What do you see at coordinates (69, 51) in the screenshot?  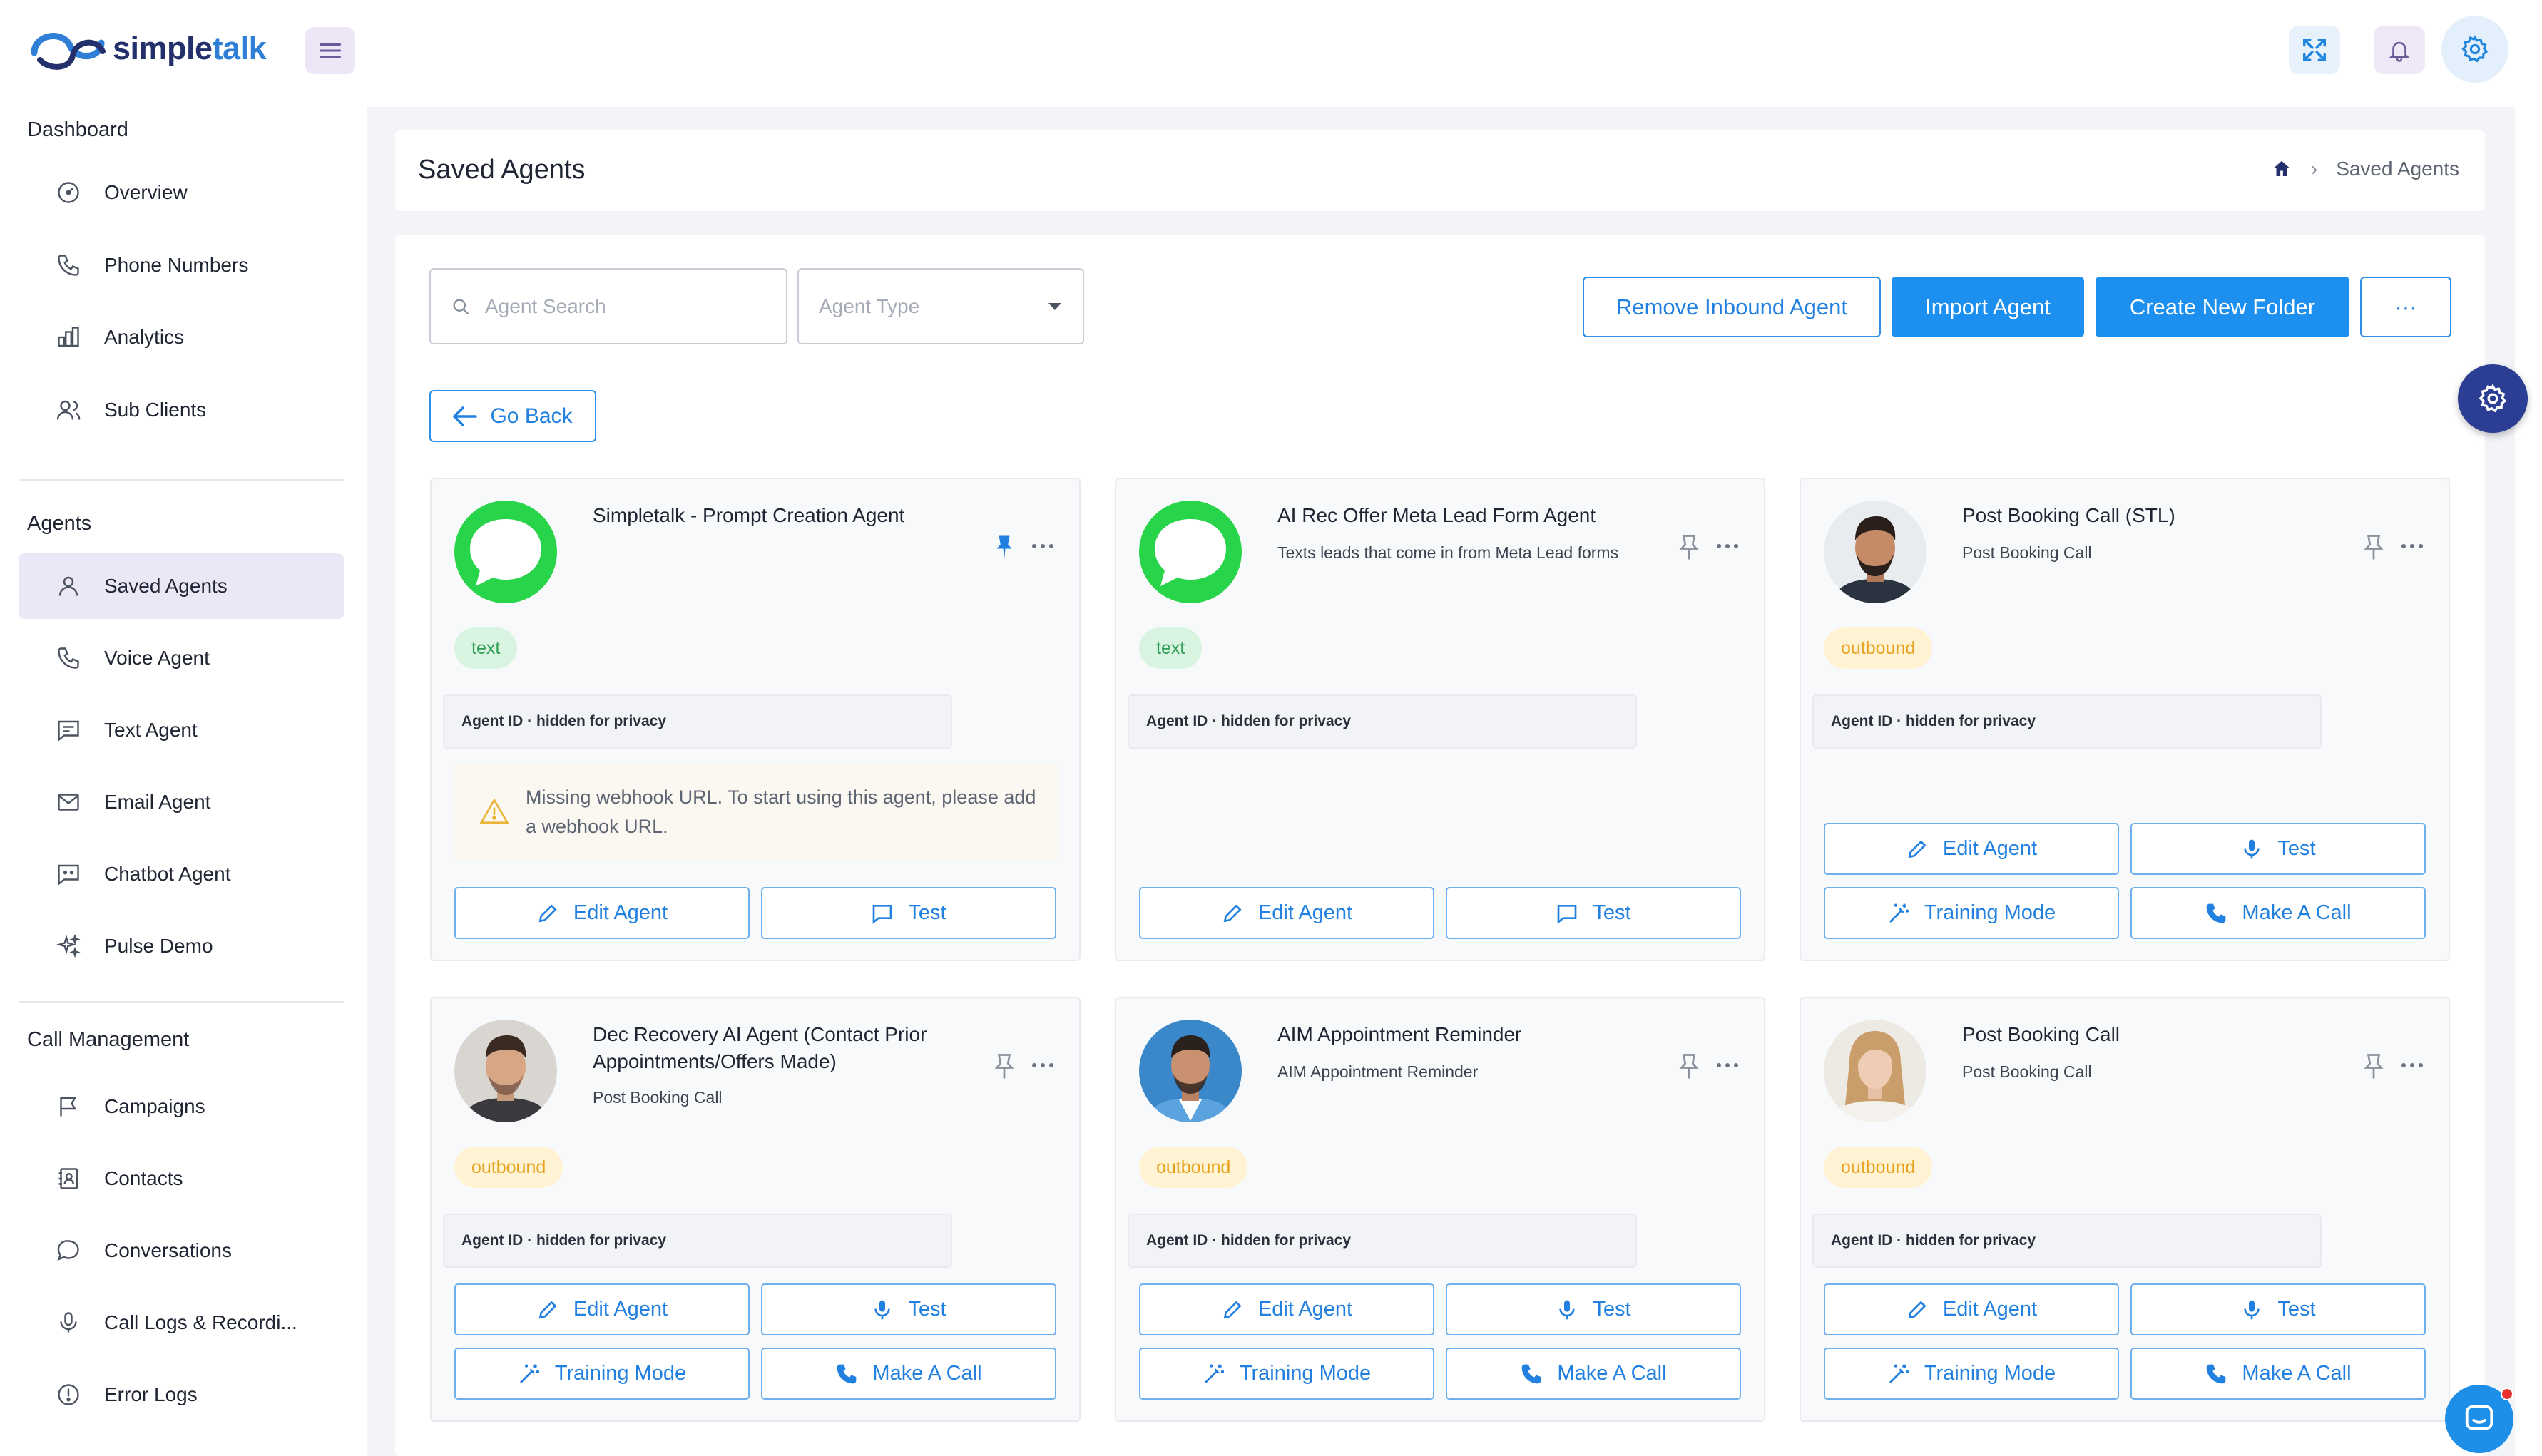 I see `logo-icon` at bounding box center [69, 51].